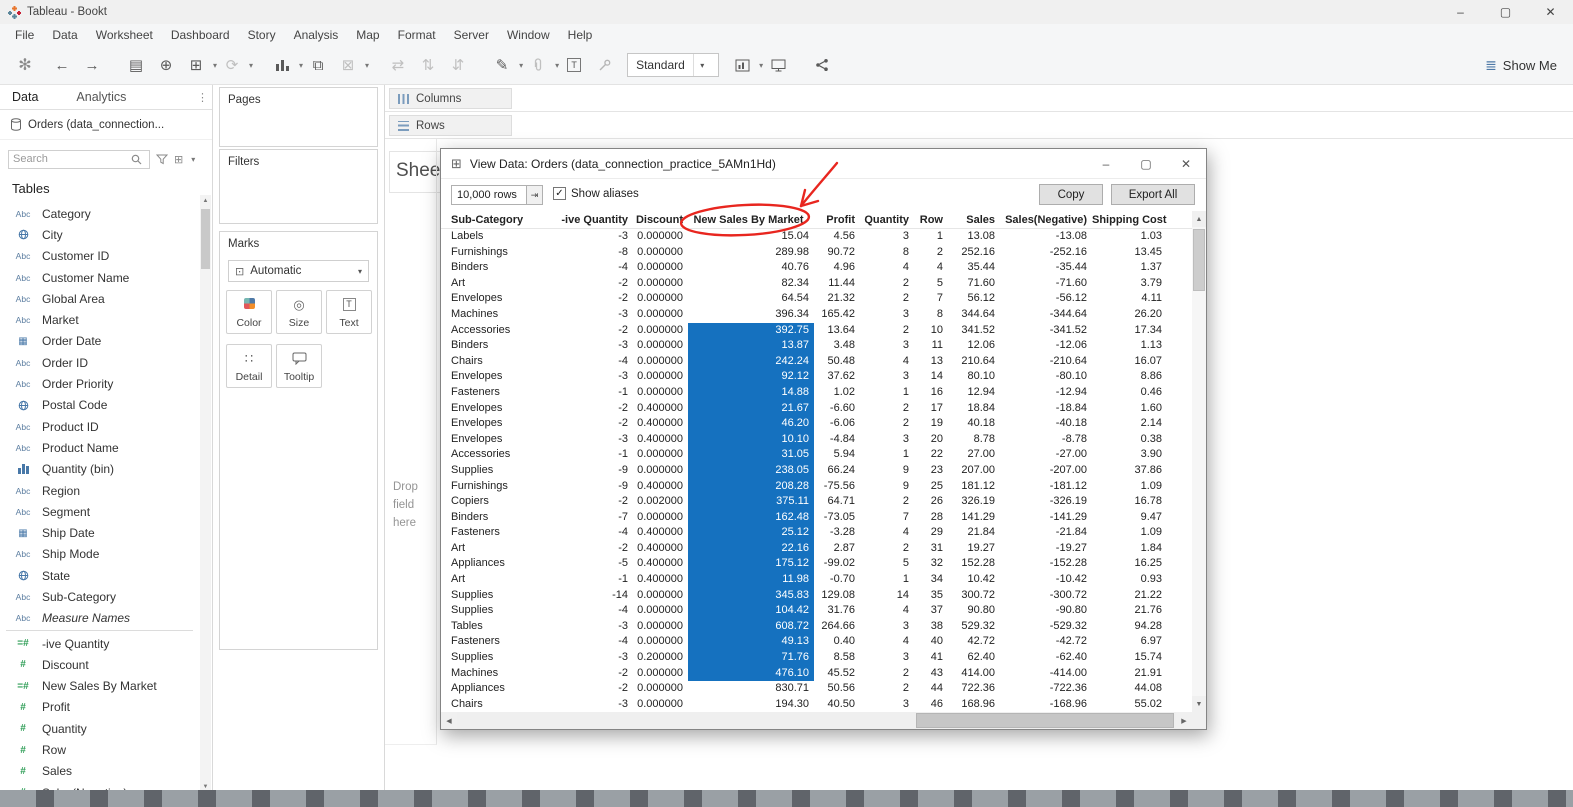 This screenshot has width=1573, height=807. Describe the element at coordinates (1046, 518) in the screenshot. I see `table-cell: -141.29` at that location.